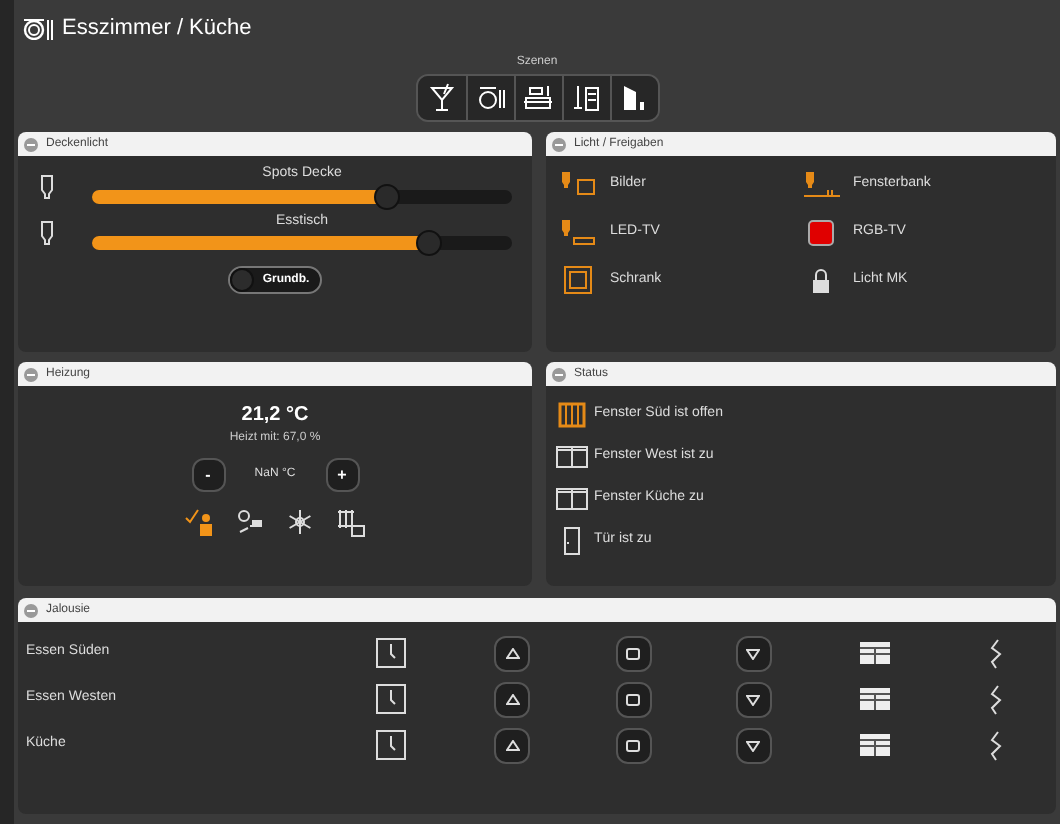  I want to click on comfort-mode-icon, so click(200, 522).